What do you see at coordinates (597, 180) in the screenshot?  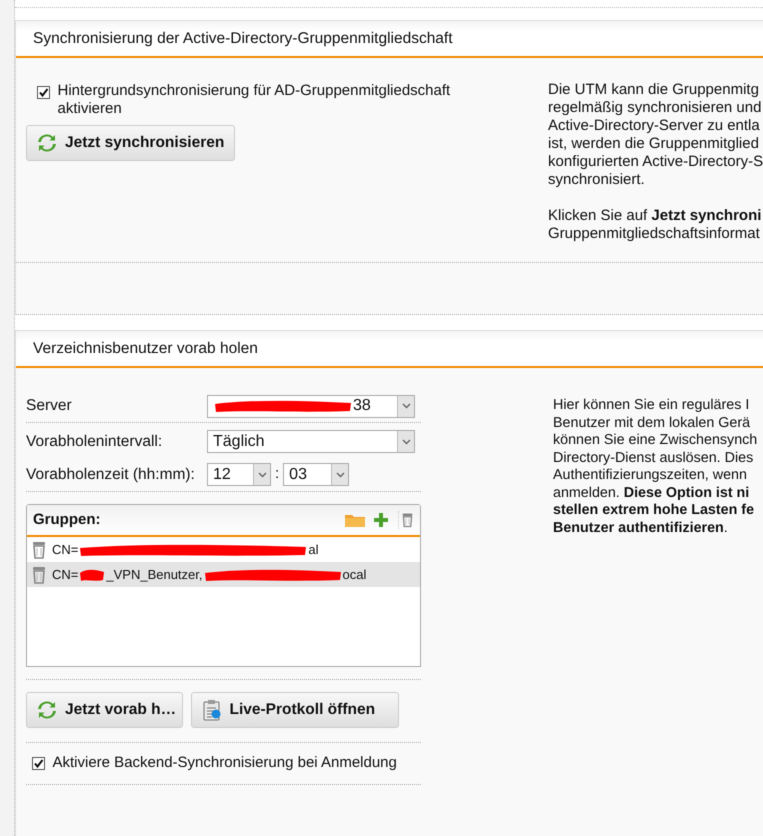 I see `help-text: synchronisiert.` at bounding box center [597, 180].